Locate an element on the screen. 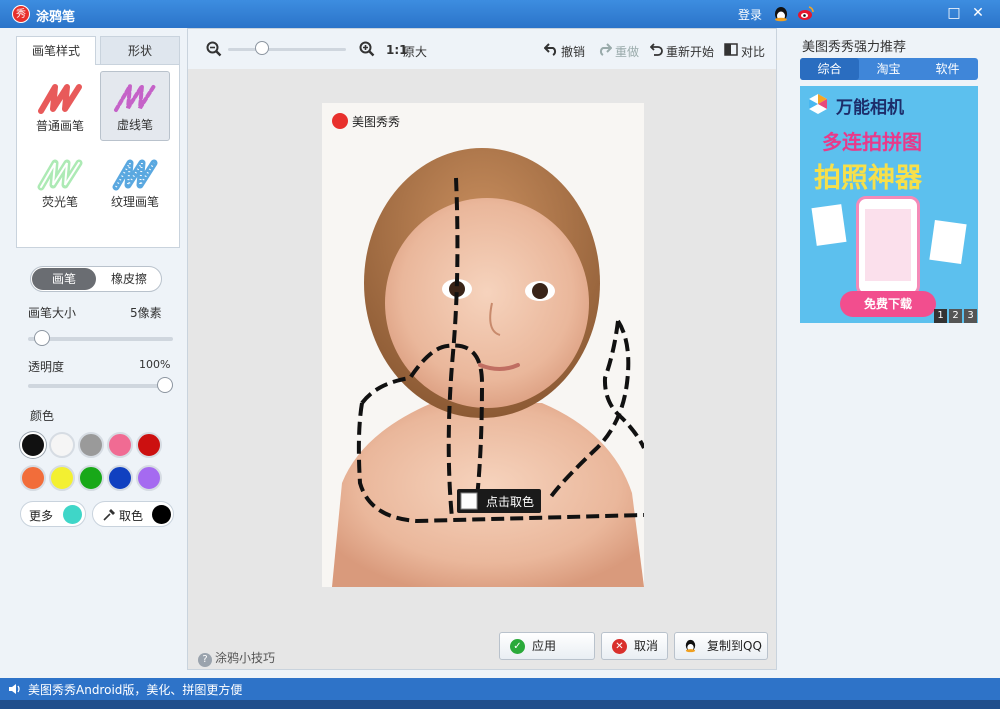 This screenshot has height=709, width=1000. doodle-tips-label: 涂鸦小技巧 is located at coordinates (245, 658).